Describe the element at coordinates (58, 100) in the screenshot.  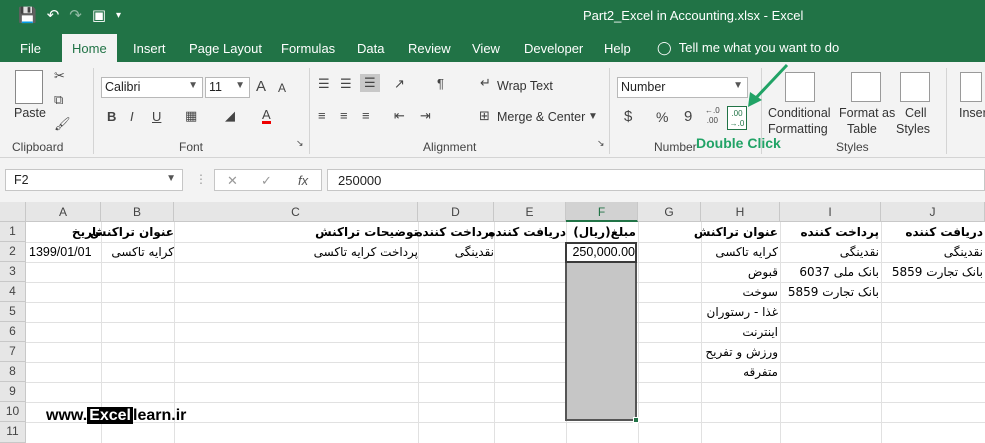
I see `copy-icon: ⧉` at that location.